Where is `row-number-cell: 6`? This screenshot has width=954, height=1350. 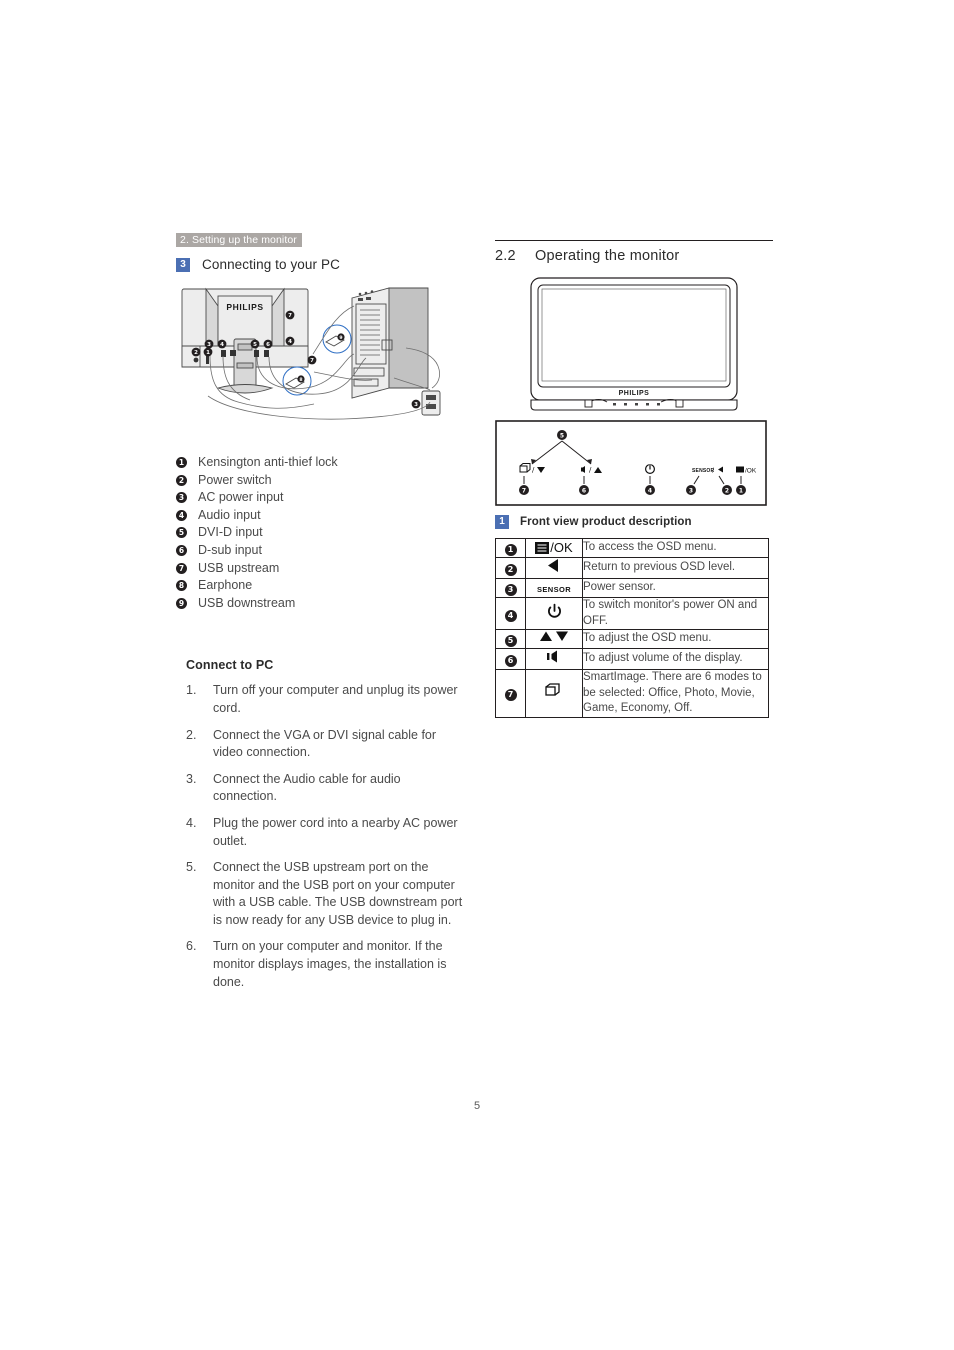
row-number-cell: 6 is located at coordinates (510, 659).